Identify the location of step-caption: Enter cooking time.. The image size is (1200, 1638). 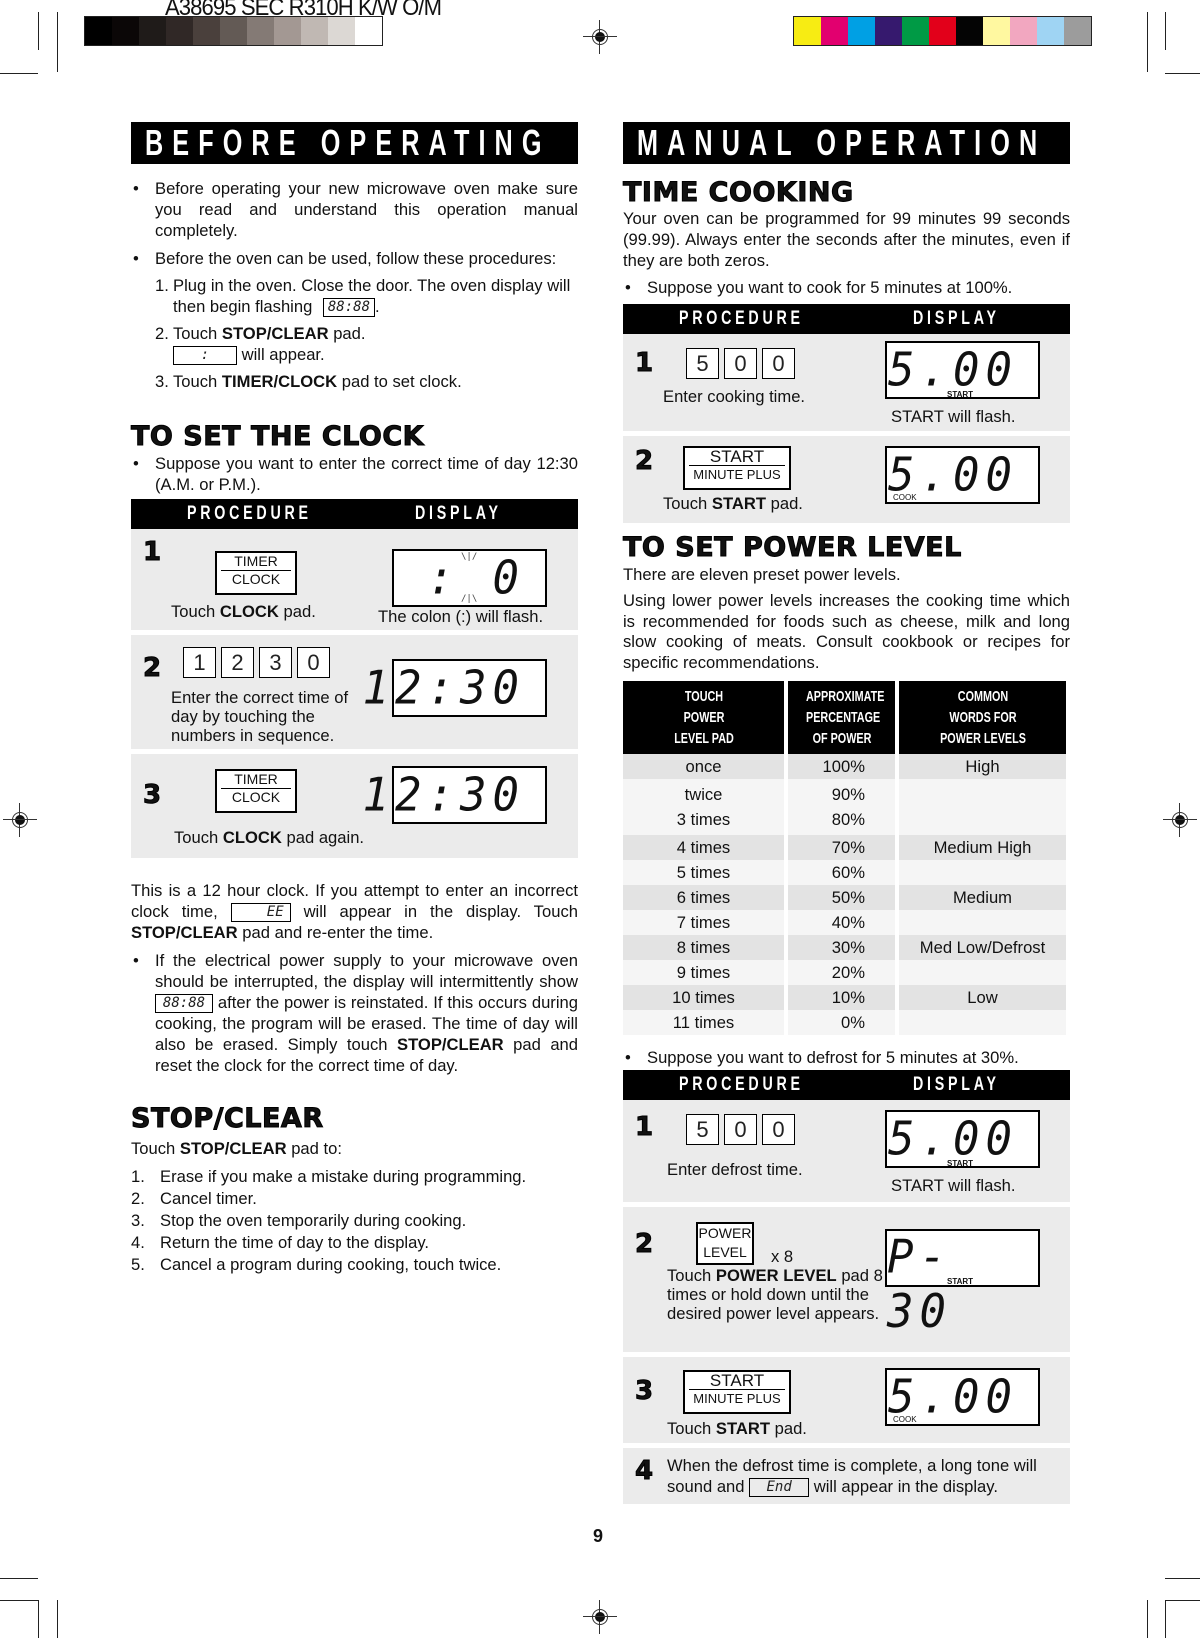
(734, 396).